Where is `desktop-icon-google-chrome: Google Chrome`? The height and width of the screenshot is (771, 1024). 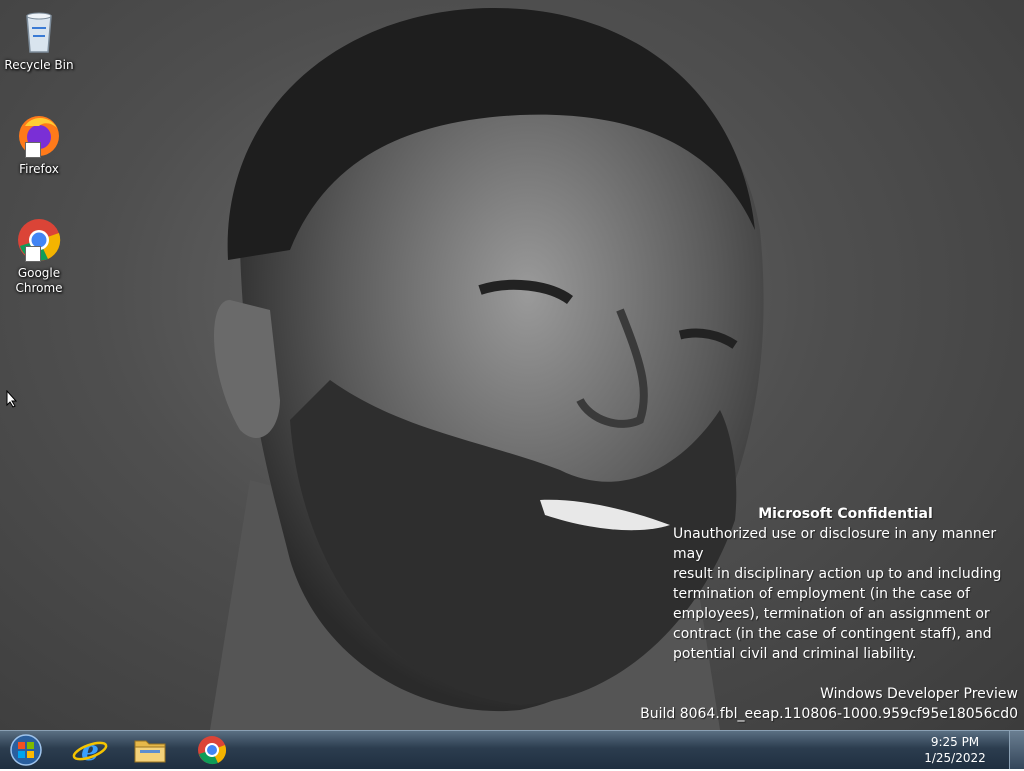 desktop-icon-google-chrome: Google Chrome is located at coordinates (39, 256).